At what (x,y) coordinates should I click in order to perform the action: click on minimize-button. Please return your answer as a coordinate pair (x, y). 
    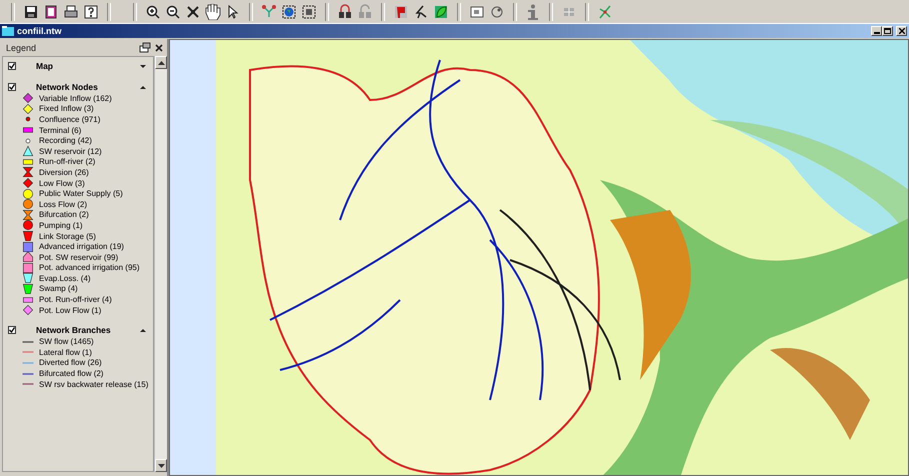
    Looking at the image, I should click on (876, 31).